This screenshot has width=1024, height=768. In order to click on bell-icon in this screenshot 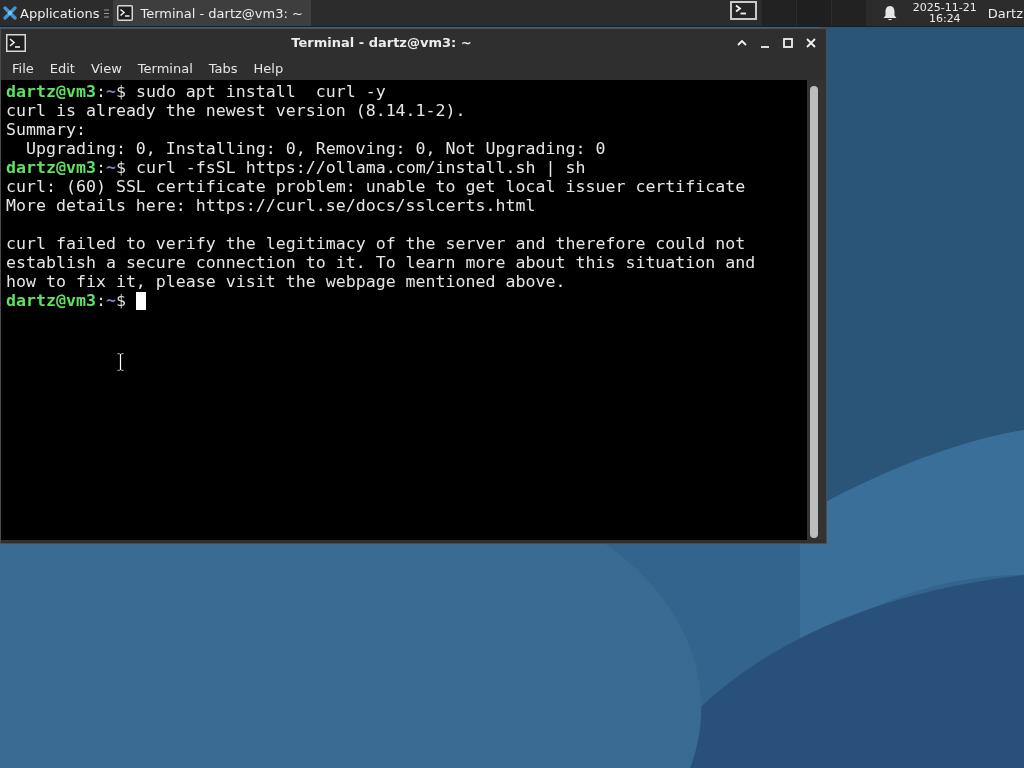, I will do `click(889, 13)`.